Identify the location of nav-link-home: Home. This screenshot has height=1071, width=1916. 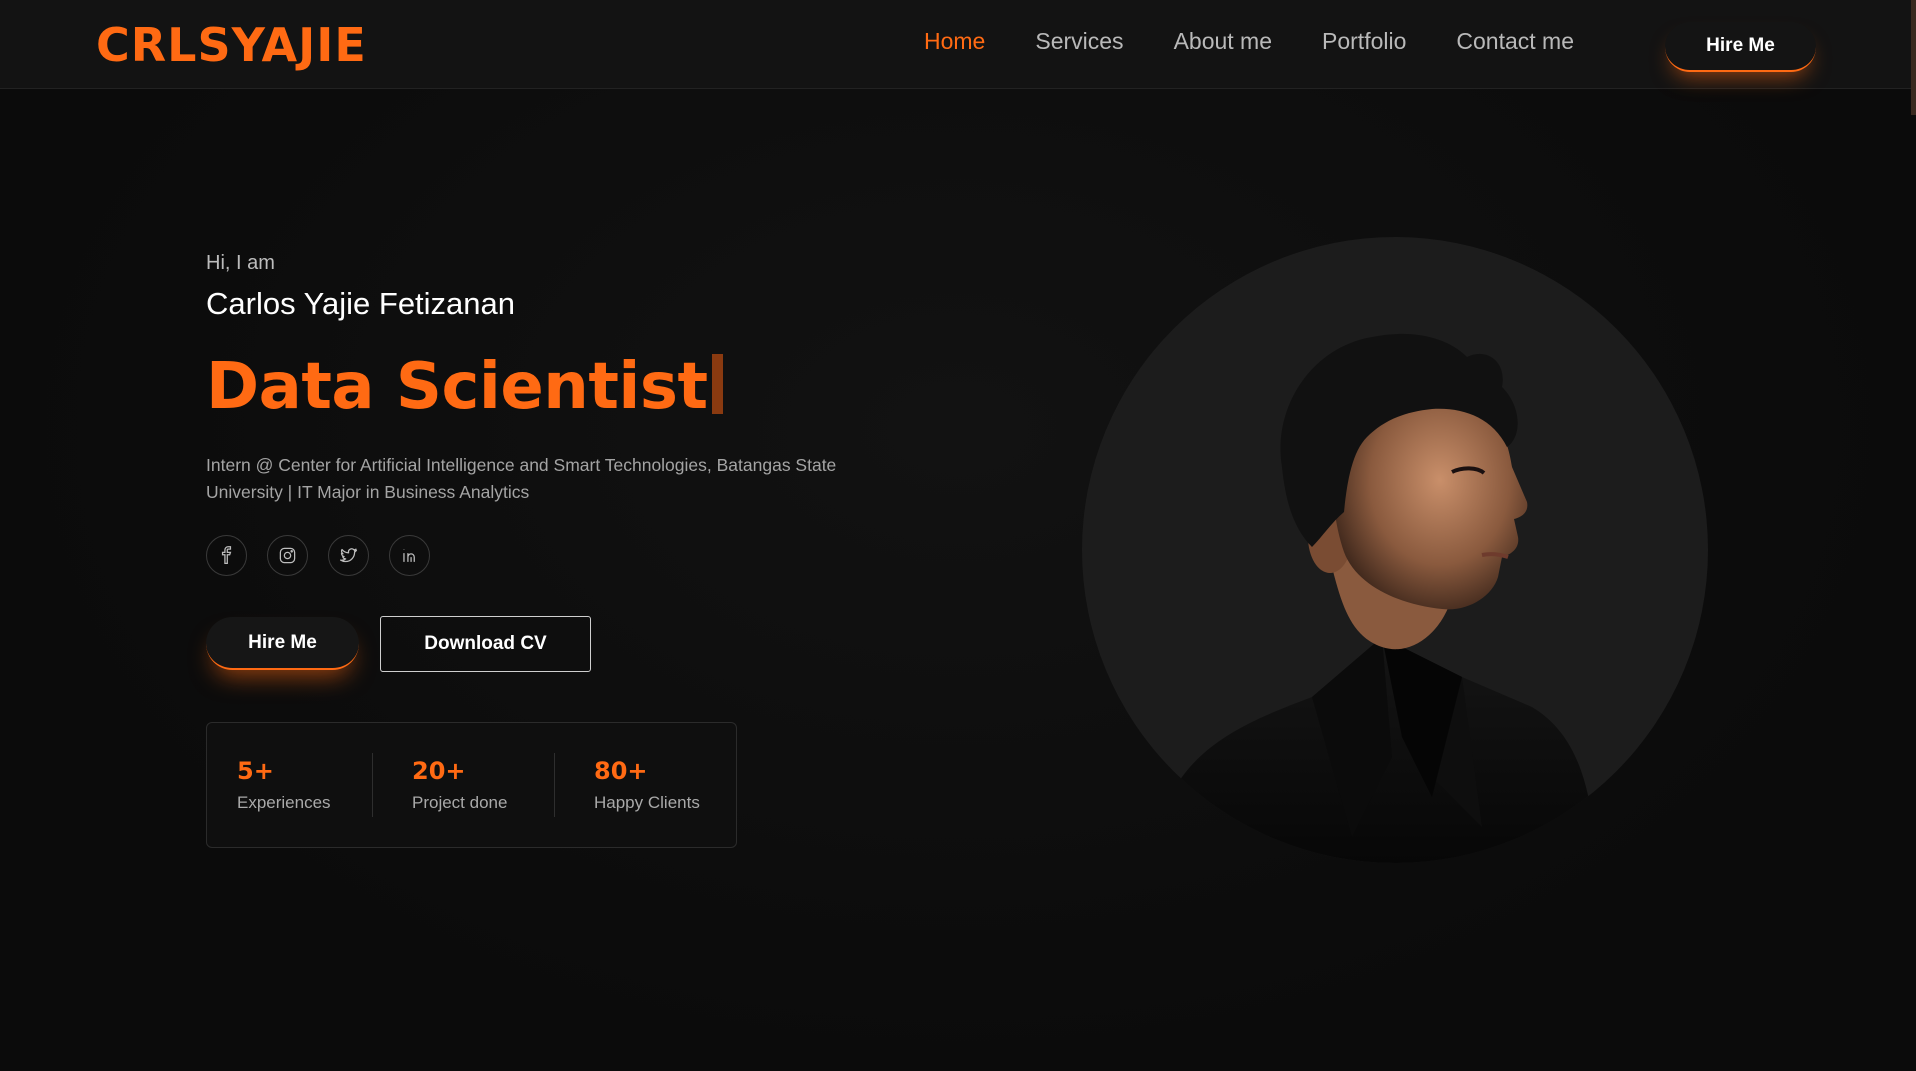
(954, 41).